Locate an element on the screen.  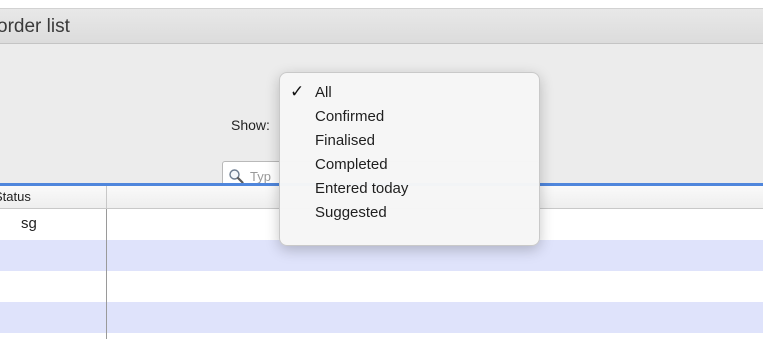
menu-item-label: Completed is located at coordinates (351, 164).